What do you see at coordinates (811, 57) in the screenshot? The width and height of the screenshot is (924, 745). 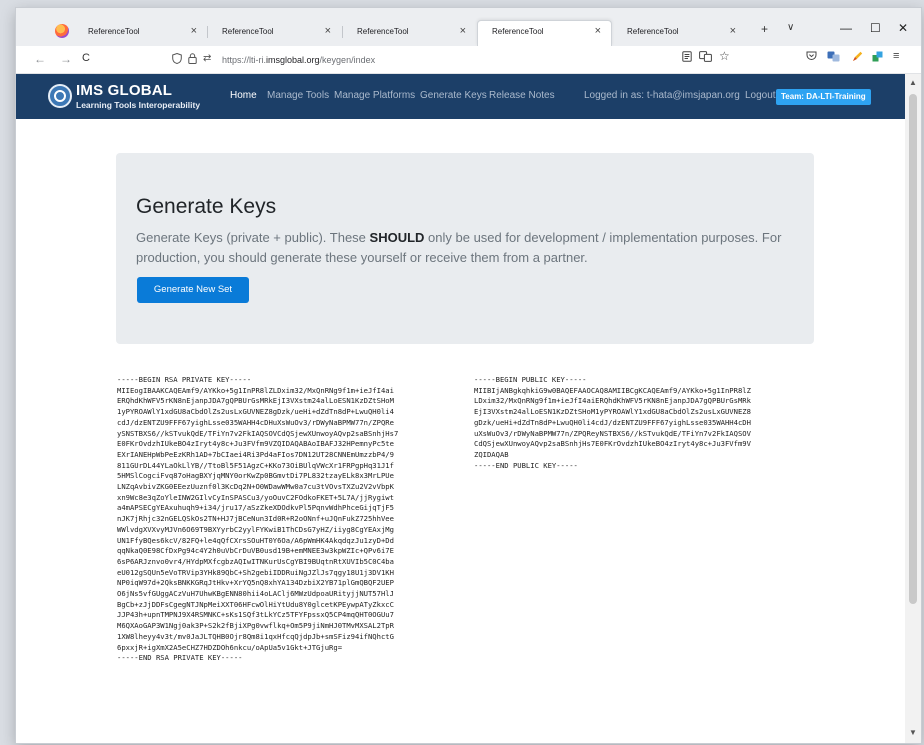 I see `pocket-icon` at bounding box center [811, 57].